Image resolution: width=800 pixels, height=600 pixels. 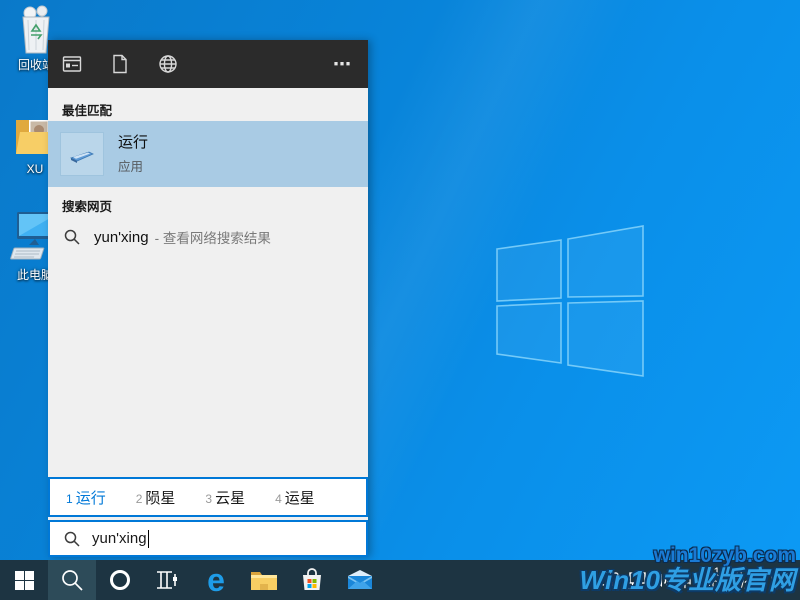 I want to click on ethernet-icon, so click(x=636, y=580).